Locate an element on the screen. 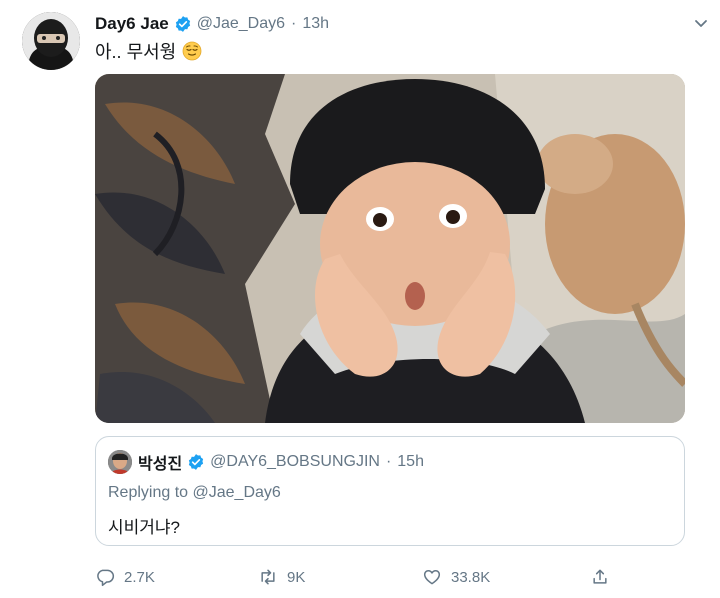  like-count: 33.8K is located at coordinates (471, 577).